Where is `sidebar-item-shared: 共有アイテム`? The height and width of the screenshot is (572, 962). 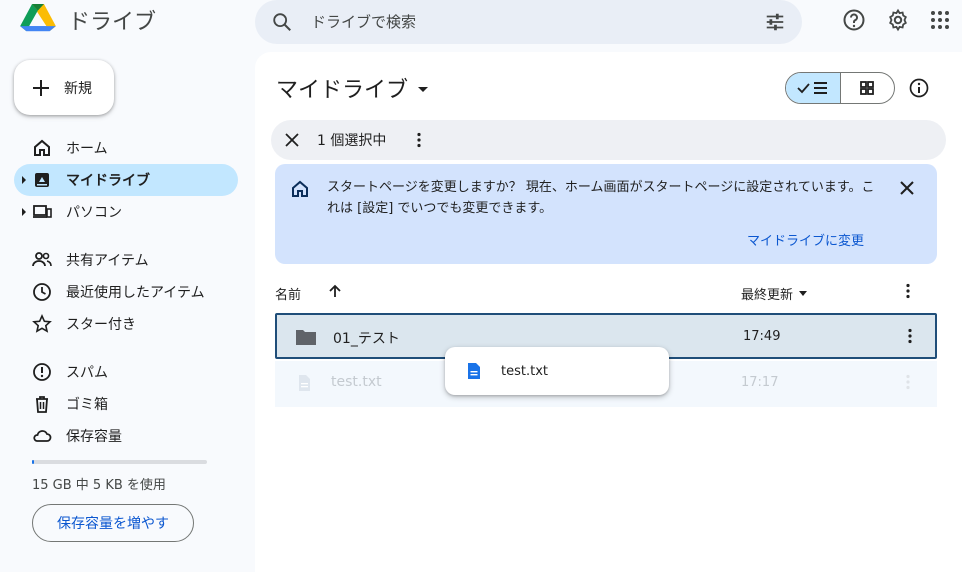 sidebar-item-shared: 共有アイテム is located at coordinates (126, 260).